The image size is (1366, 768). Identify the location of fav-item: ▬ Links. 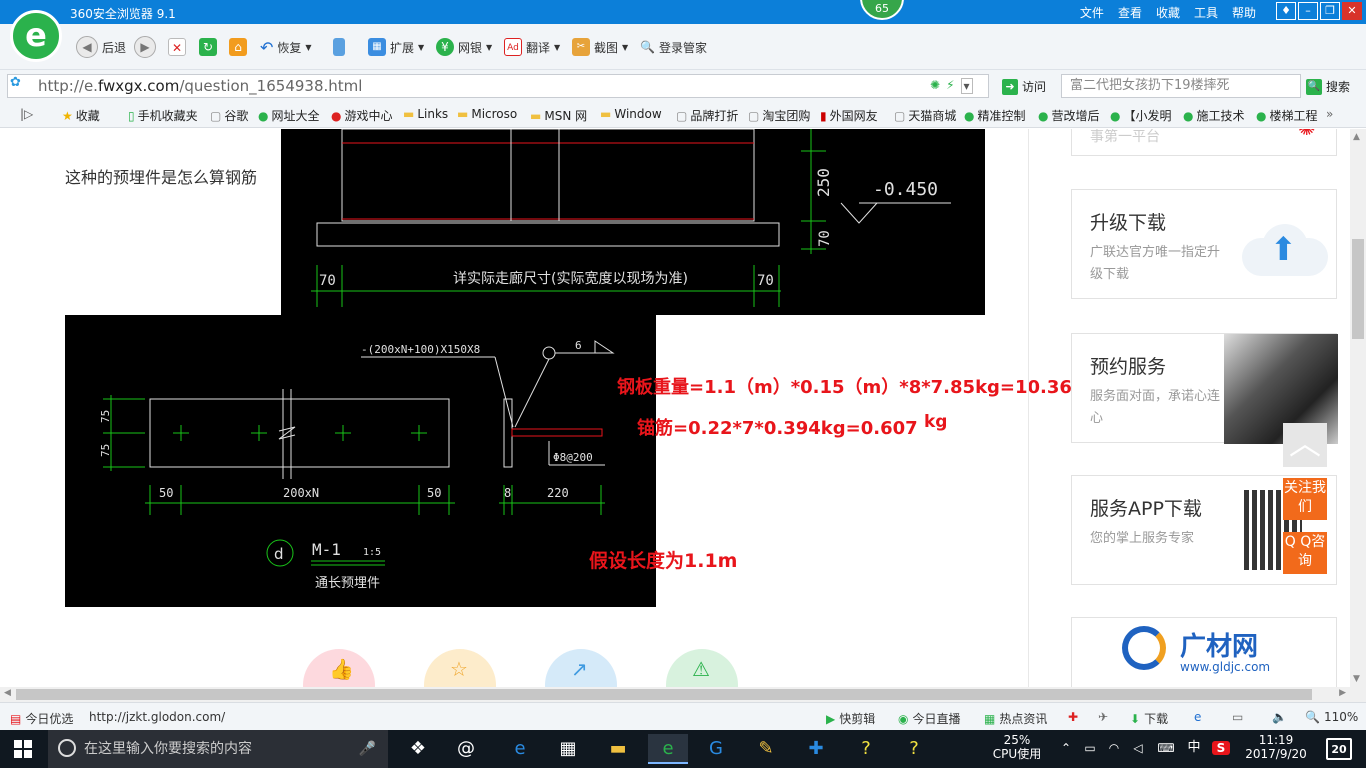
(425, 114).